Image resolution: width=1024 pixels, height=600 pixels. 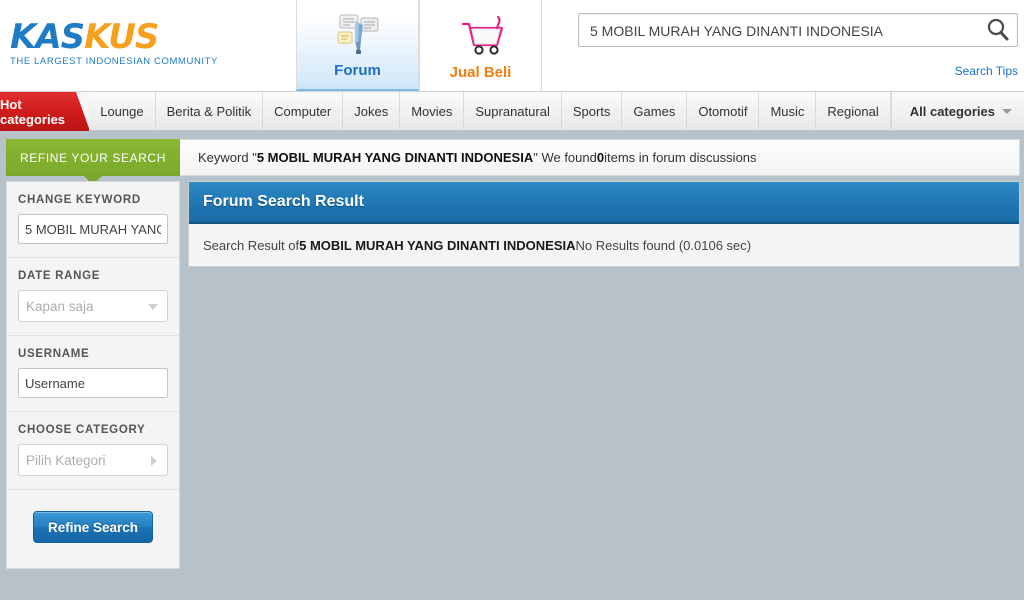 What do you see at coordinates (114, 61) in the screenshot?
I see `logo-tagline: THE LARGEST INDONESIAN COMMUNITY` at bounding box center [114, 61].